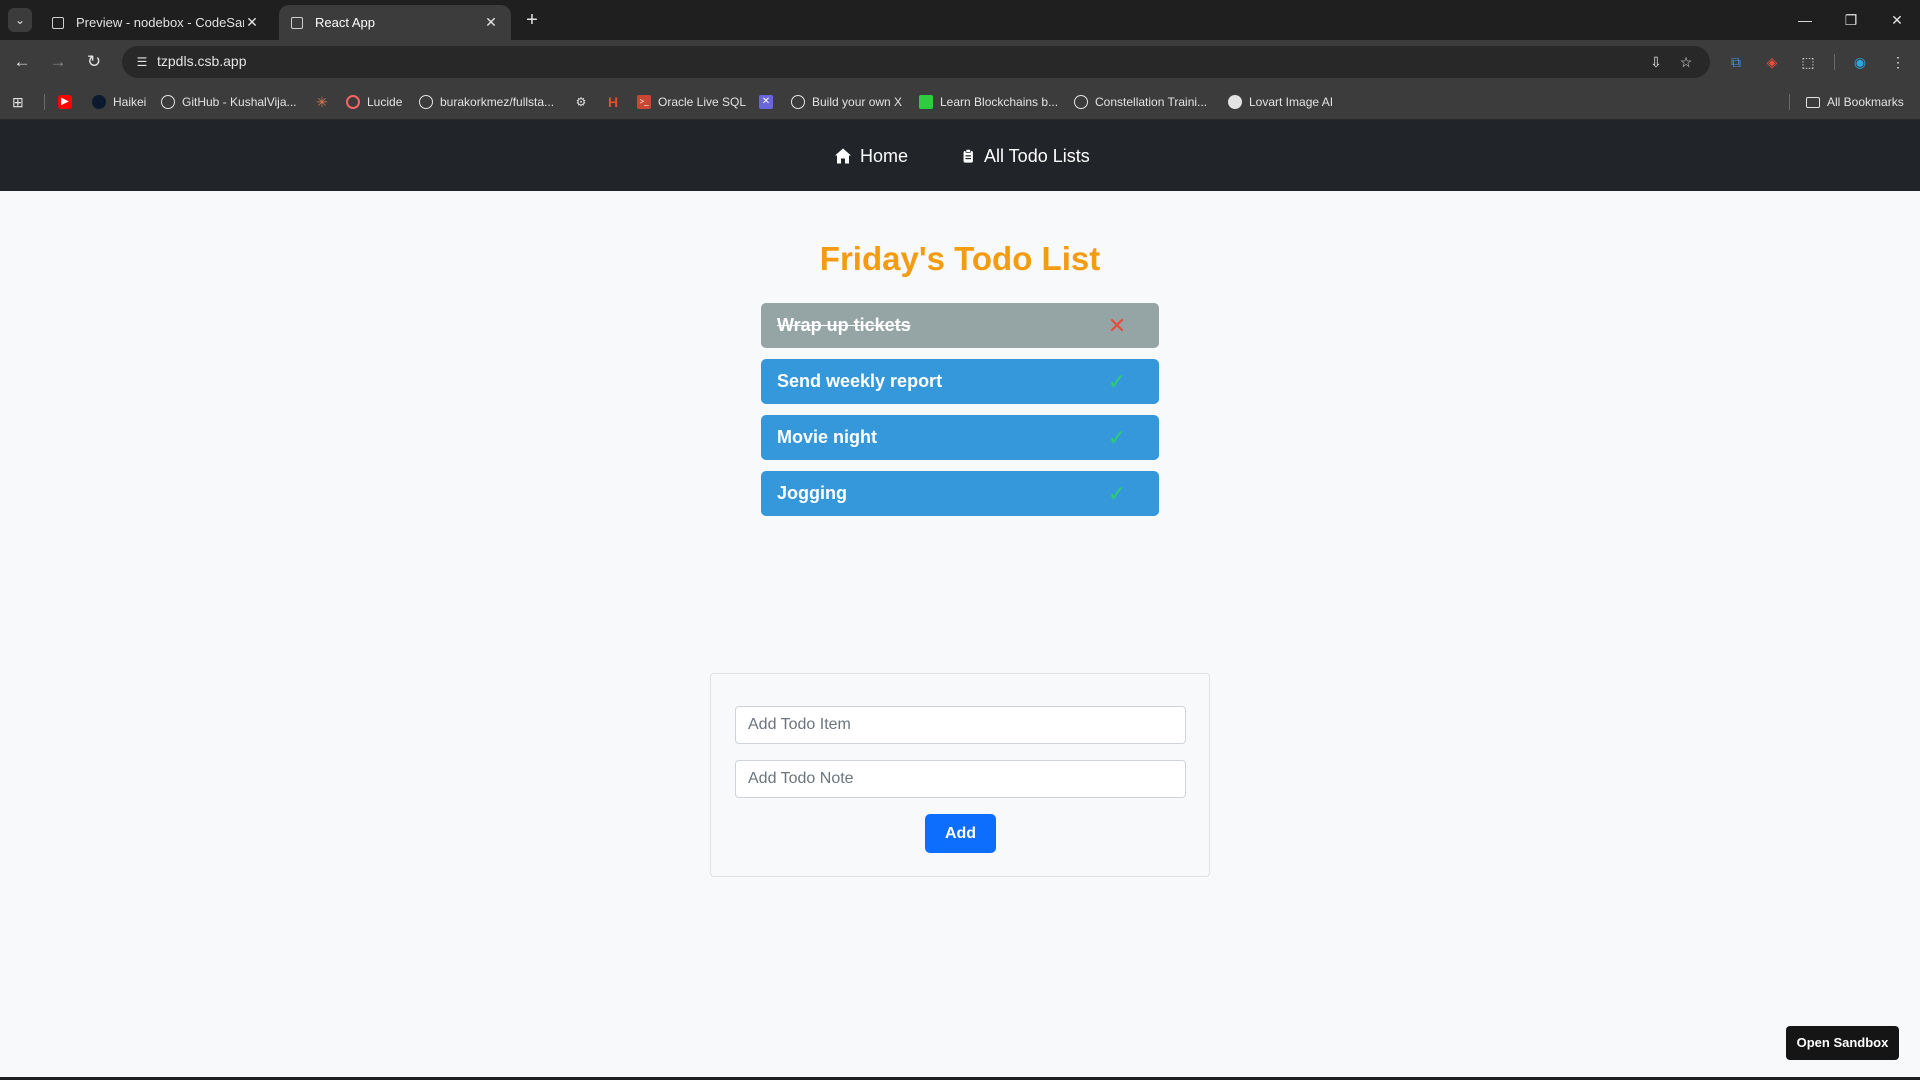 This screenshot has width=1920, height=1080. I want to click on toolbar-divider, so click(1834, 62).